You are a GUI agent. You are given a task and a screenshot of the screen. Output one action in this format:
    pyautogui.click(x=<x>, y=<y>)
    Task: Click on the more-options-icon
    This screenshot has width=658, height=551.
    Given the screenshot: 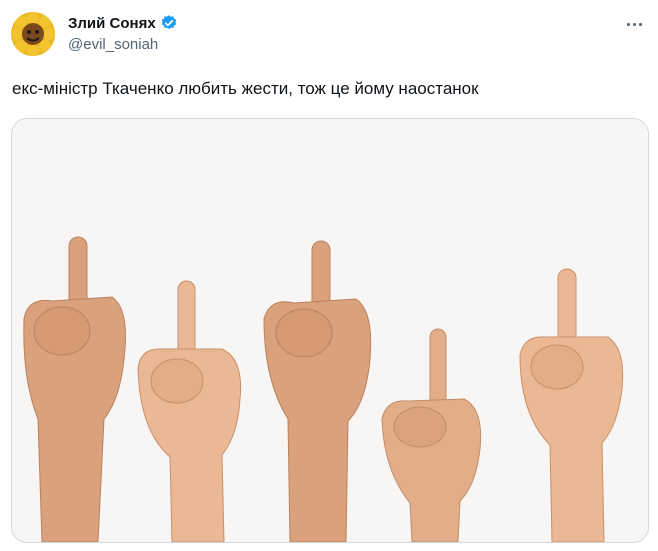 What is the action you would take?
    pyautogui.click(x=634, y=24)
    